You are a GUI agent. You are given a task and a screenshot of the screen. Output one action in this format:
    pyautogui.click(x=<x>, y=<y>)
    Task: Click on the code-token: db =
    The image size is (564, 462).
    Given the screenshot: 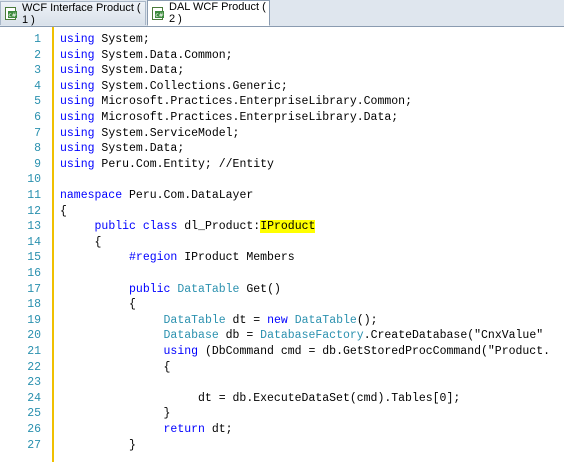 What is the action you would take?
    pyautogui.click(x=239, y=336)
    